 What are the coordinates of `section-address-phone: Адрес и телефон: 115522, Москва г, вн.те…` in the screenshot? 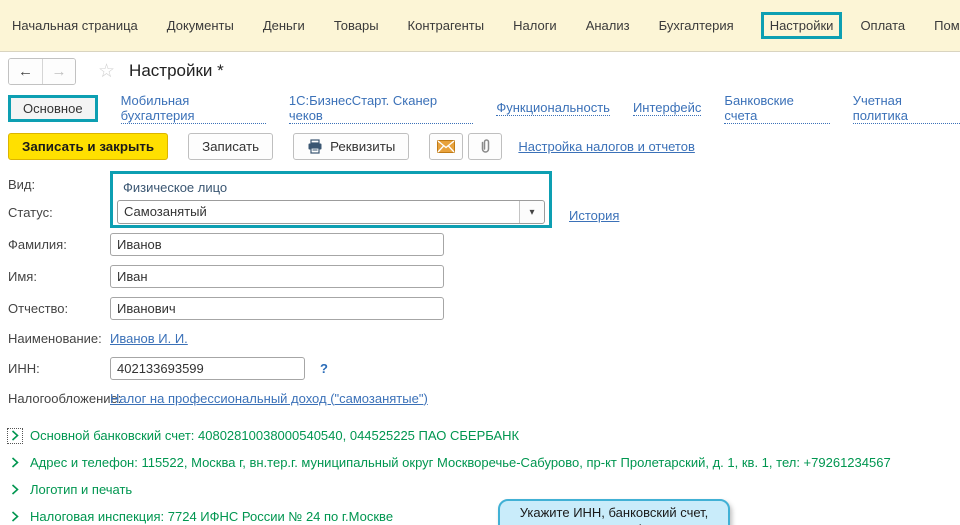 It's located at (484, 462).